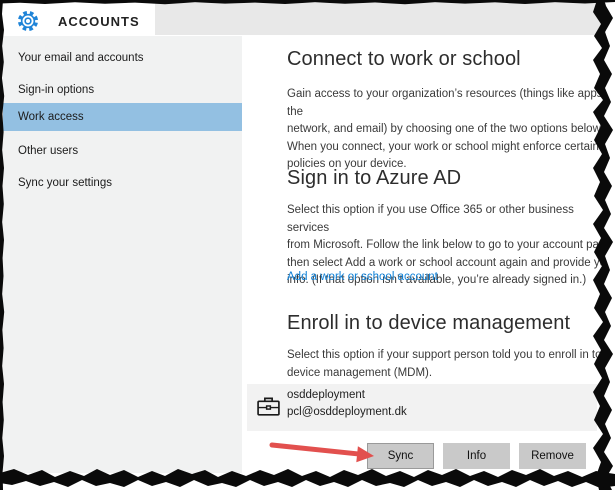  Describe the element at coordinates (99, 21) in the screenshot. I see `page-title: ACCOUNTS` at that location.